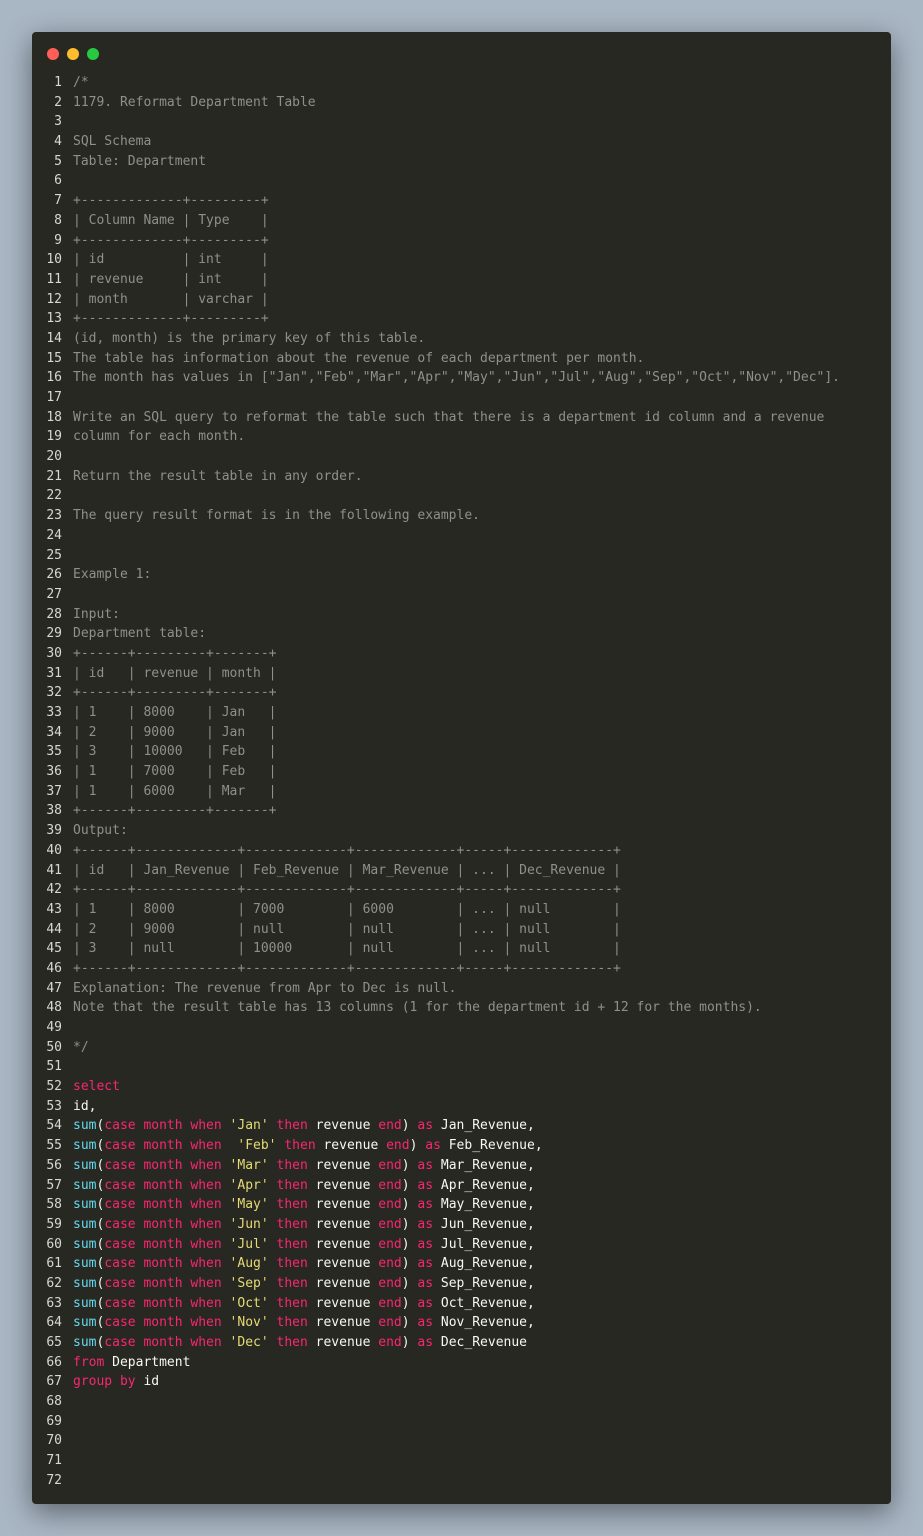 This screenshot has height=1536, width=923. What do you see at coordinates (54, 1146) in the screenshot?
I see `line-number: 55` at bounding box center [54, 1146].